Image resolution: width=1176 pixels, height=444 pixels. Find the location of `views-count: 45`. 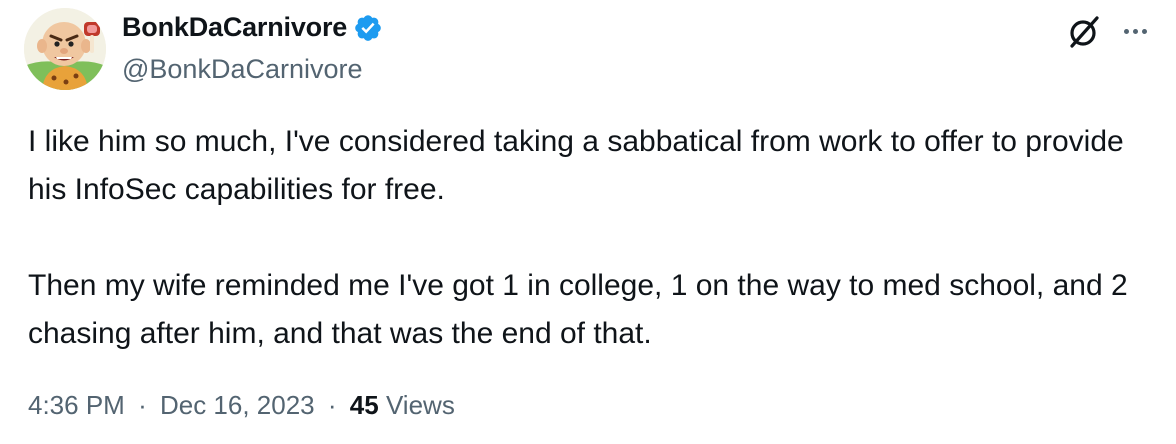

views-count: 45 is located at coordinates (364, 405).